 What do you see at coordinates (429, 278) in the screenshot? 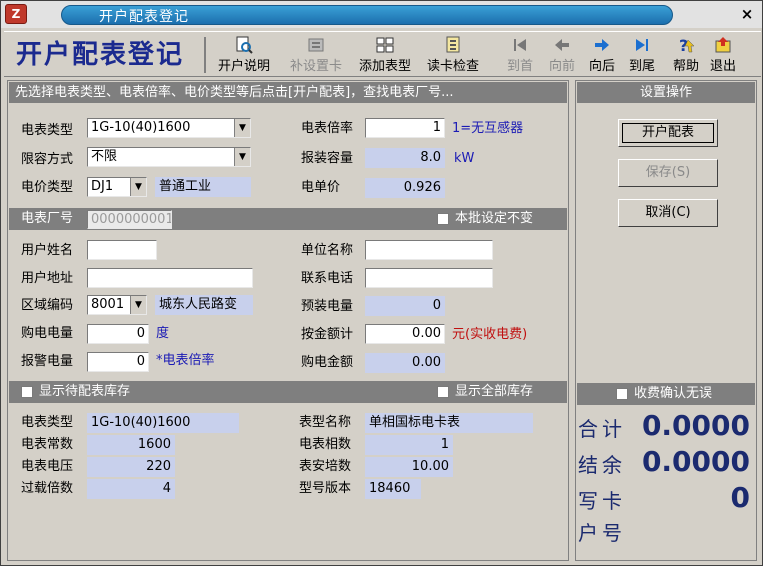
I see `phone-input` at bounding box center [429, 278].